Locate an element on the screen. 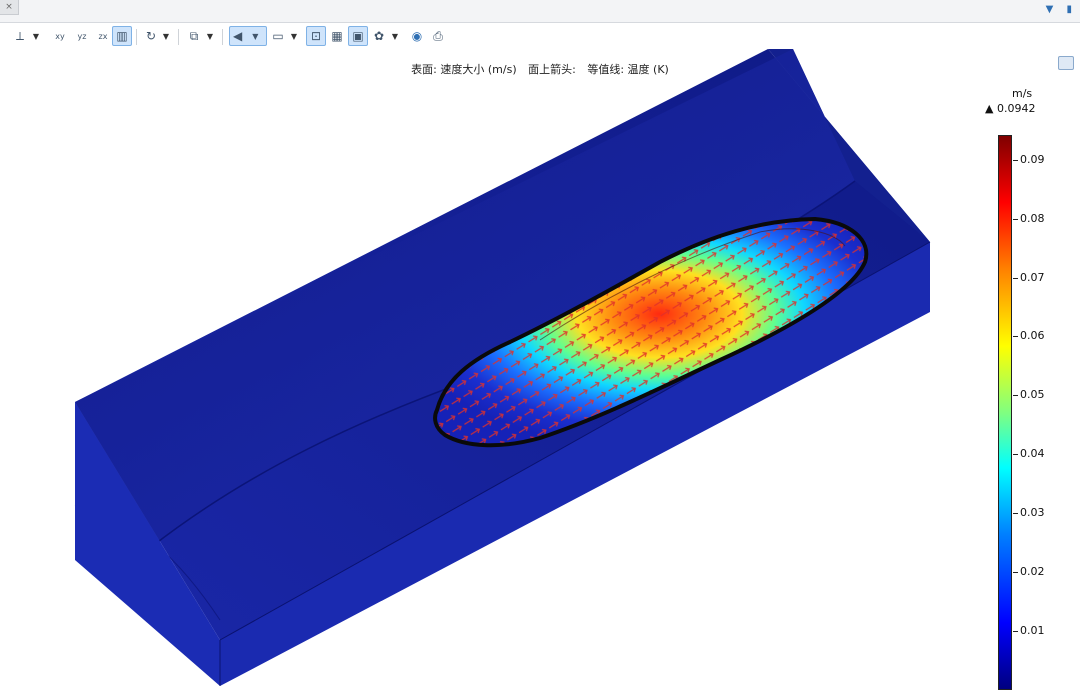  zoom-box-button: ⊡ is located at coordinates (316, 36).